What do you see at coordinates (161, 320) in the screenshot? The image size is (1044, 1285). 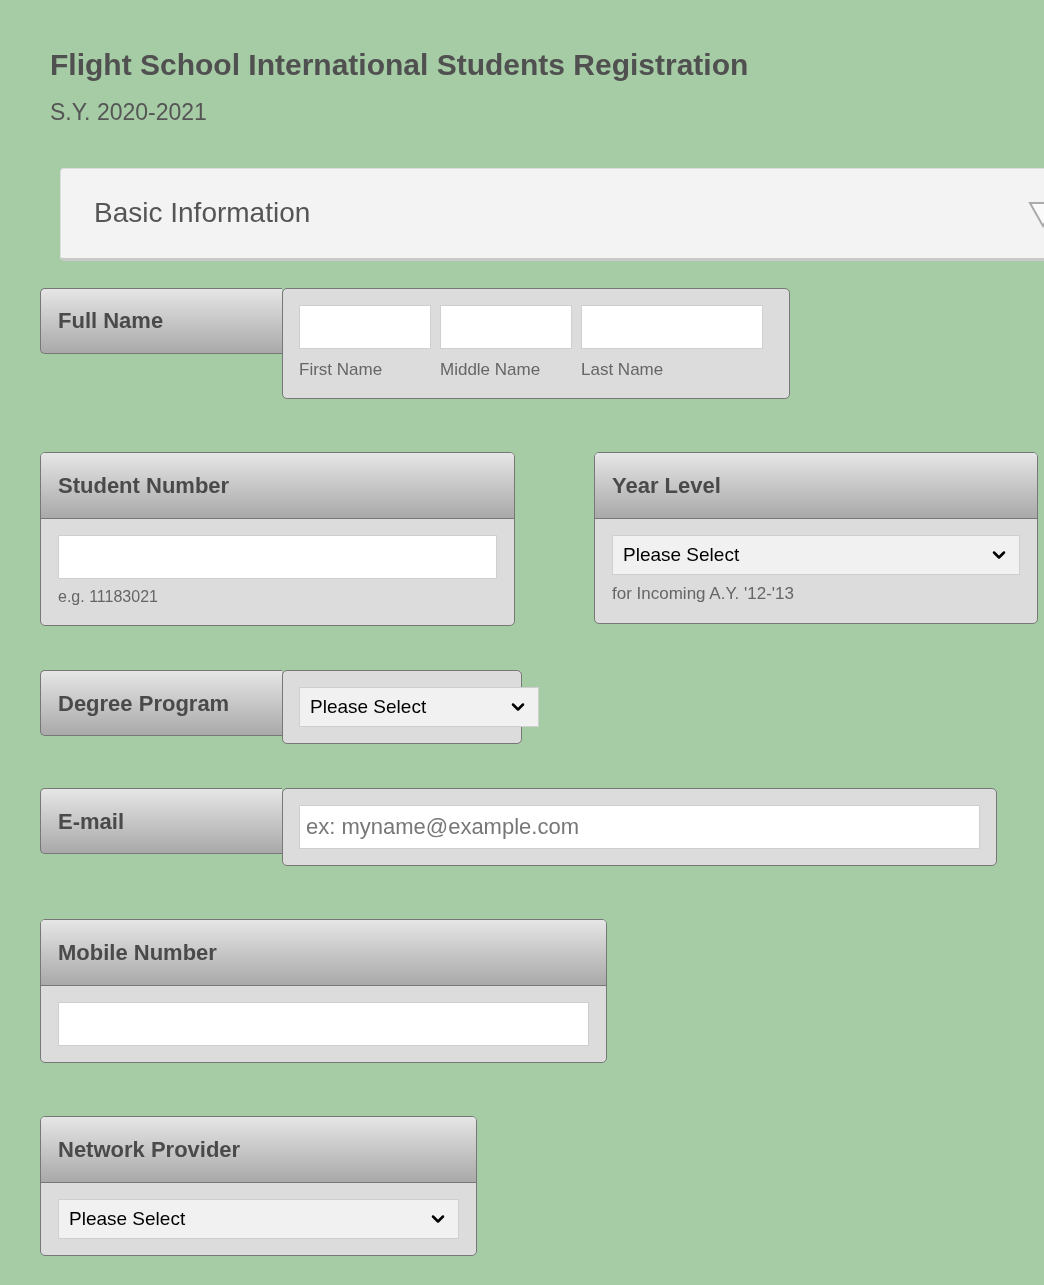 I see `field-label: Full Name` at bounding box center [161, 320].